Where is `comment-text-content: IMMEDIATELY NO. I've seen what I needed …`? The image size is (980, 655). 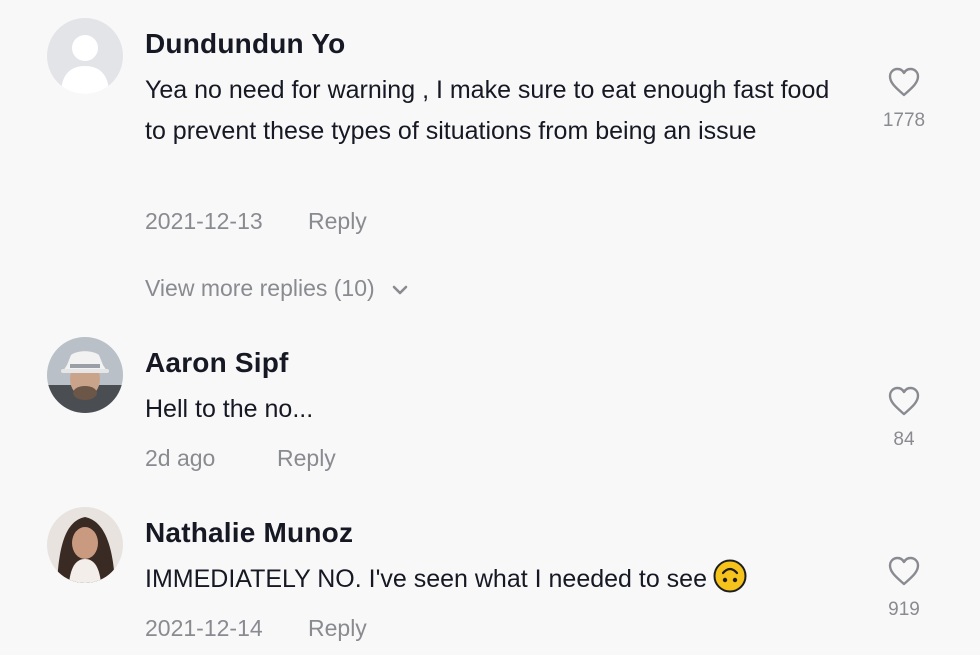
comment-text-content: IMMEDIATELY NO. I've seen what I needed … is located at coordinates (426, 579).